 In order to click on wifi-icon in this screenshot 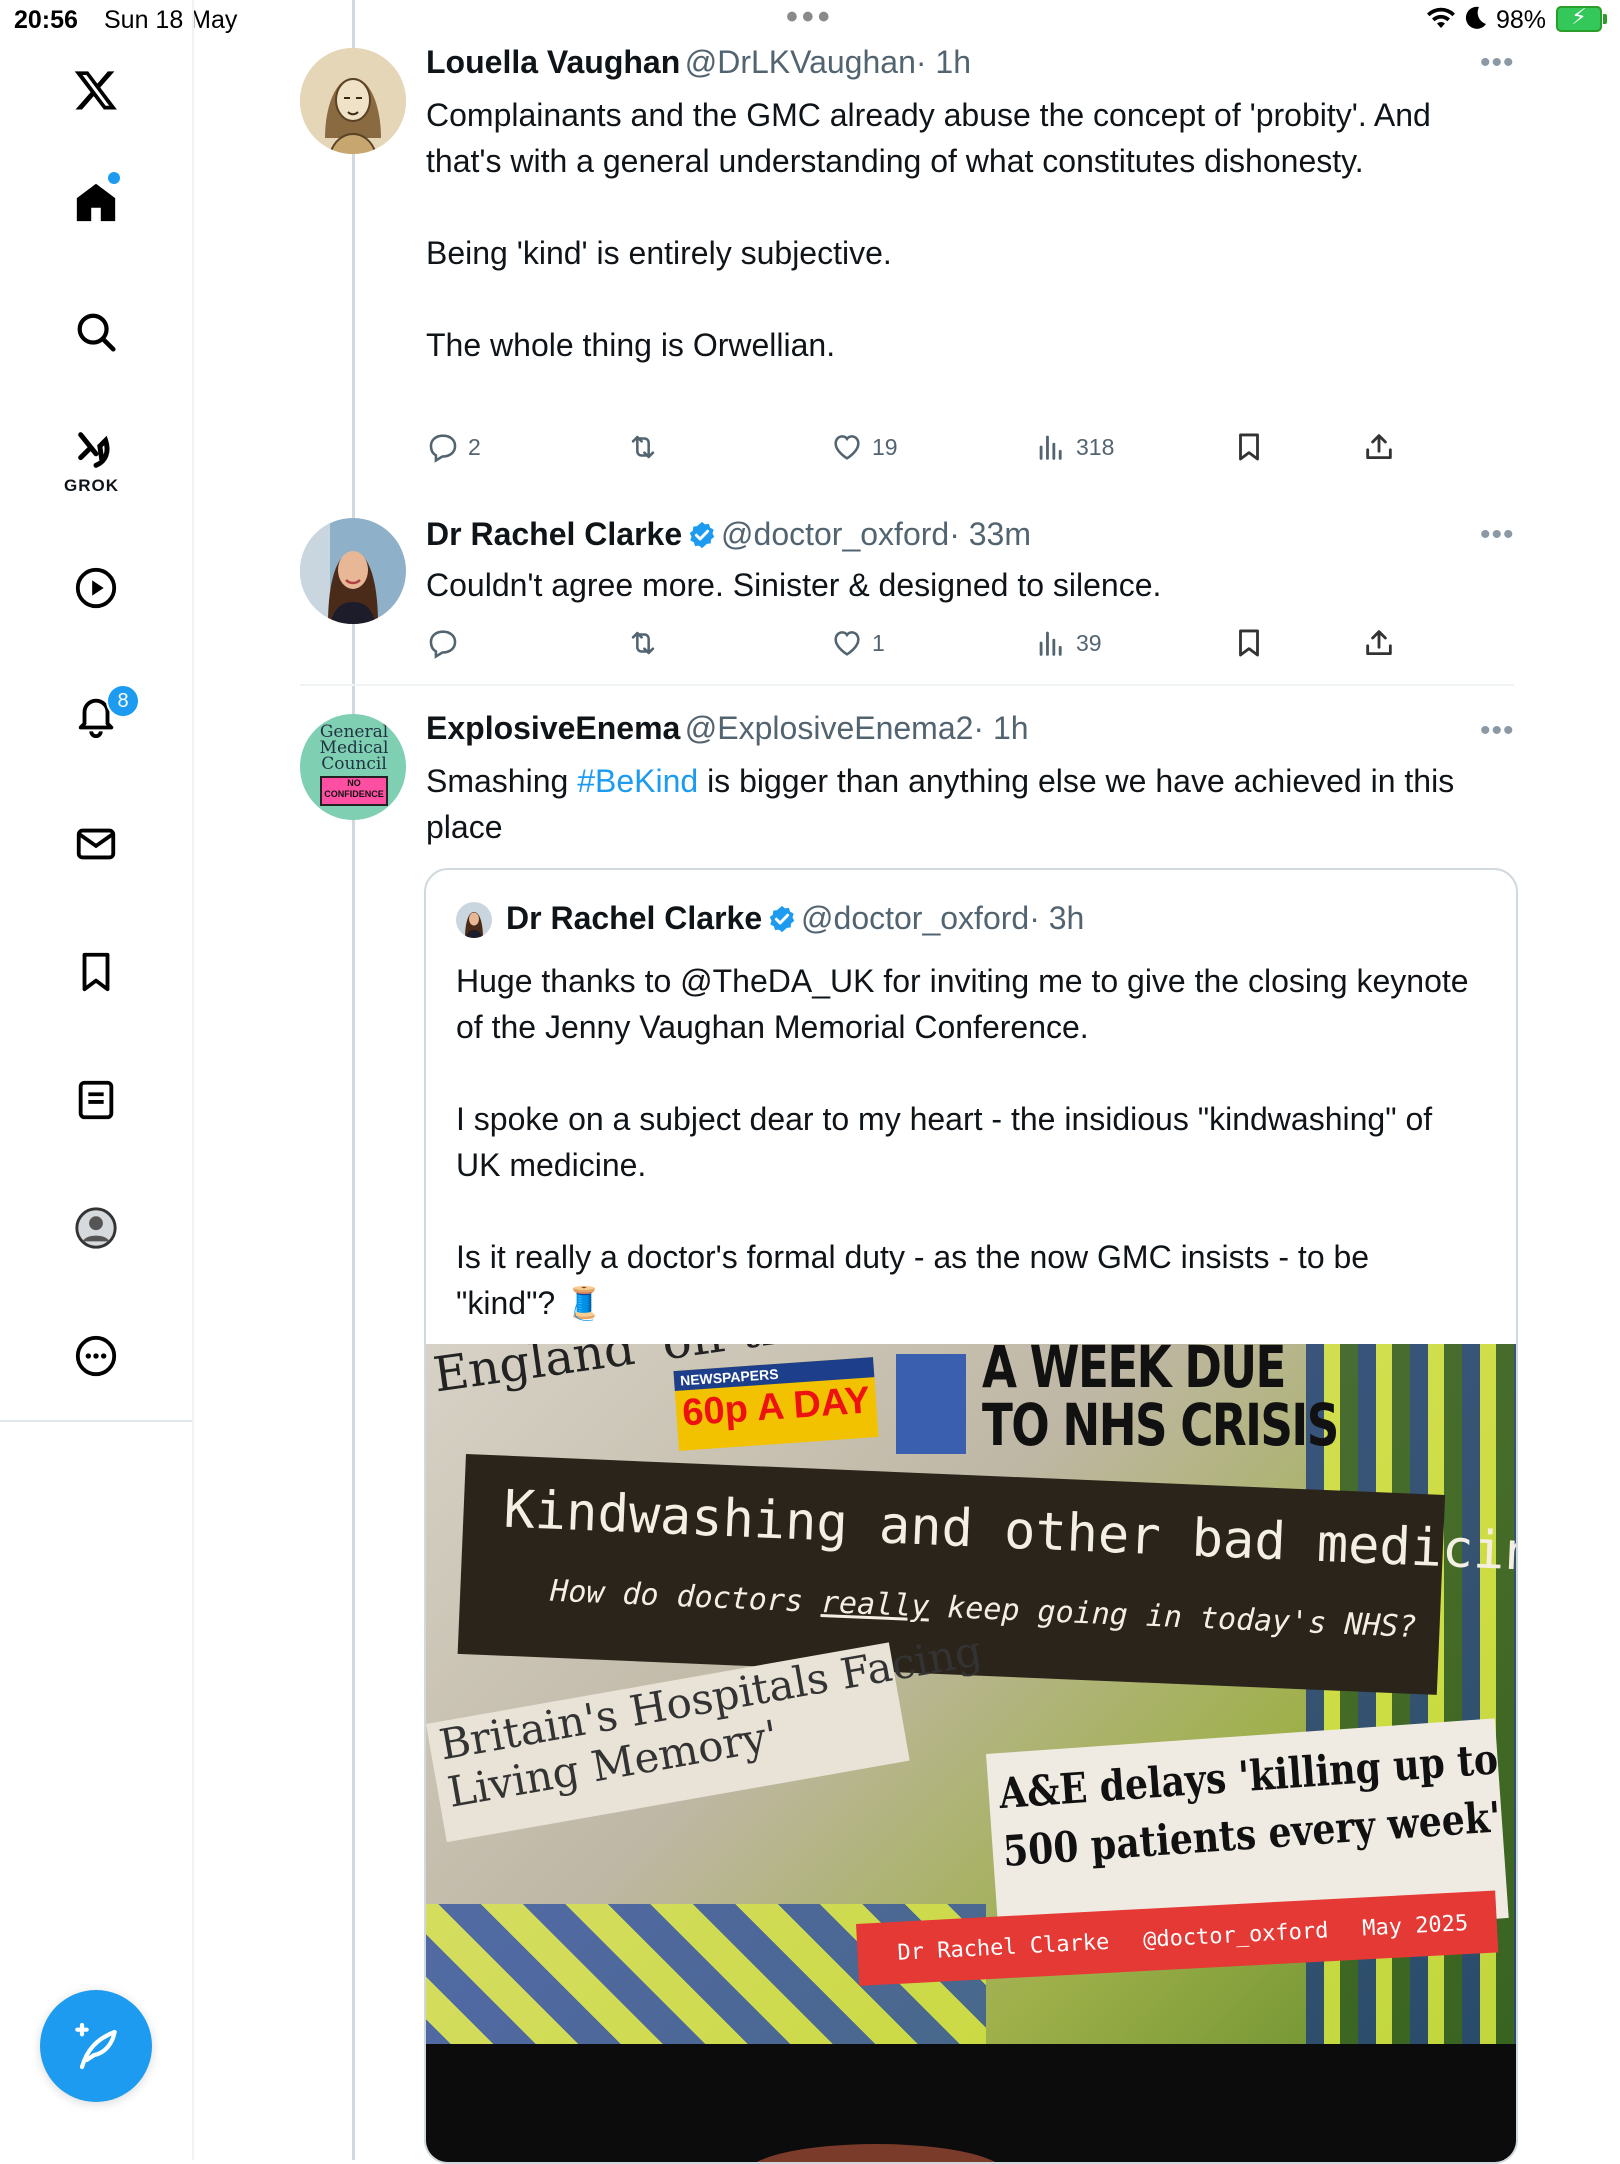, I will do `click(1441, 21)`.